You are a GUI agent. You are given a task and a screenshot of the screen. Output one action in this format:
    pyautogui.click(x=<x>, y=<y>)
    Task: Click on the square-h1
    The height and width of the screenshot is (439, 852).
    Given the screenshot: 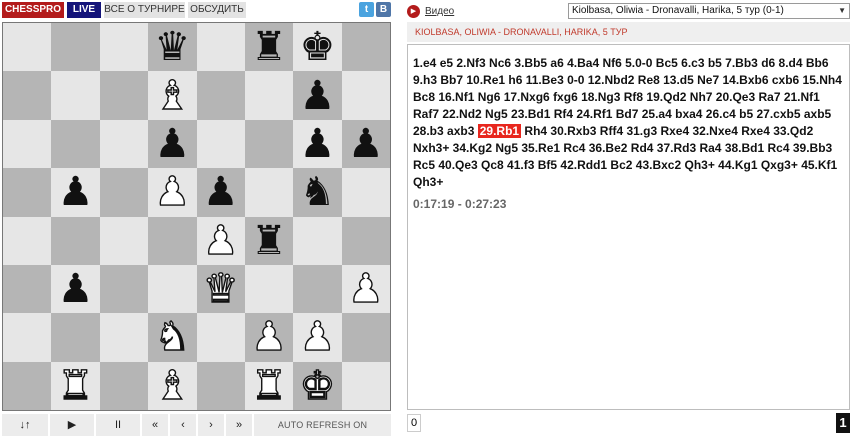 What is the action you would take?
    pyautogui.click(x=365, y=385)
    